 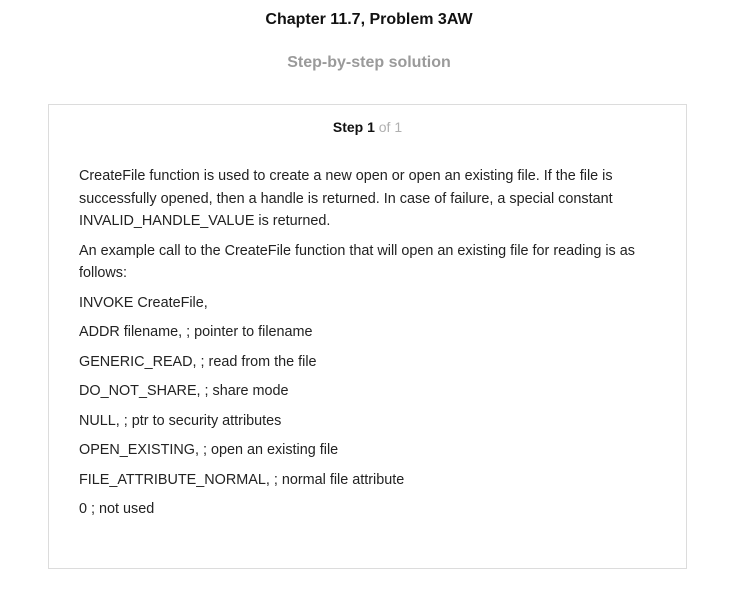 What do you see at coordinates (369, 62) in the screenshot?
I see `solution-subtitle: Step-by-step solution` at bounding box center [369, 62].